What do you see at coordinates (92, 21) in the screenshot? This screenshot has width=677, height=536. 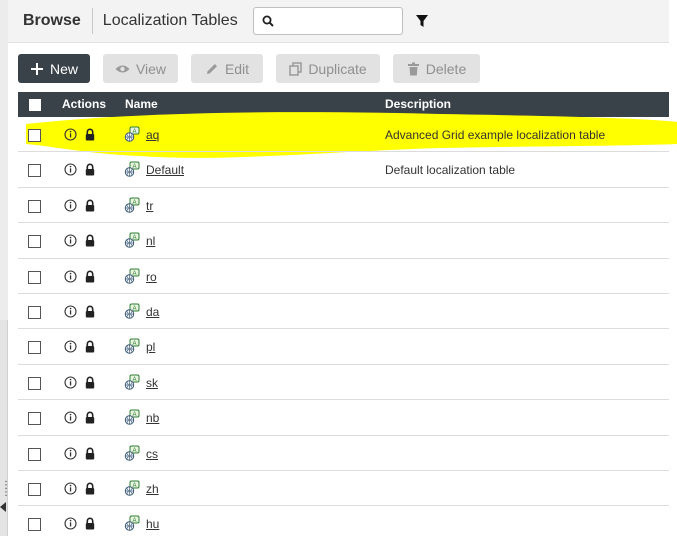 I see `header-divider` at bounding box center [92, 21].